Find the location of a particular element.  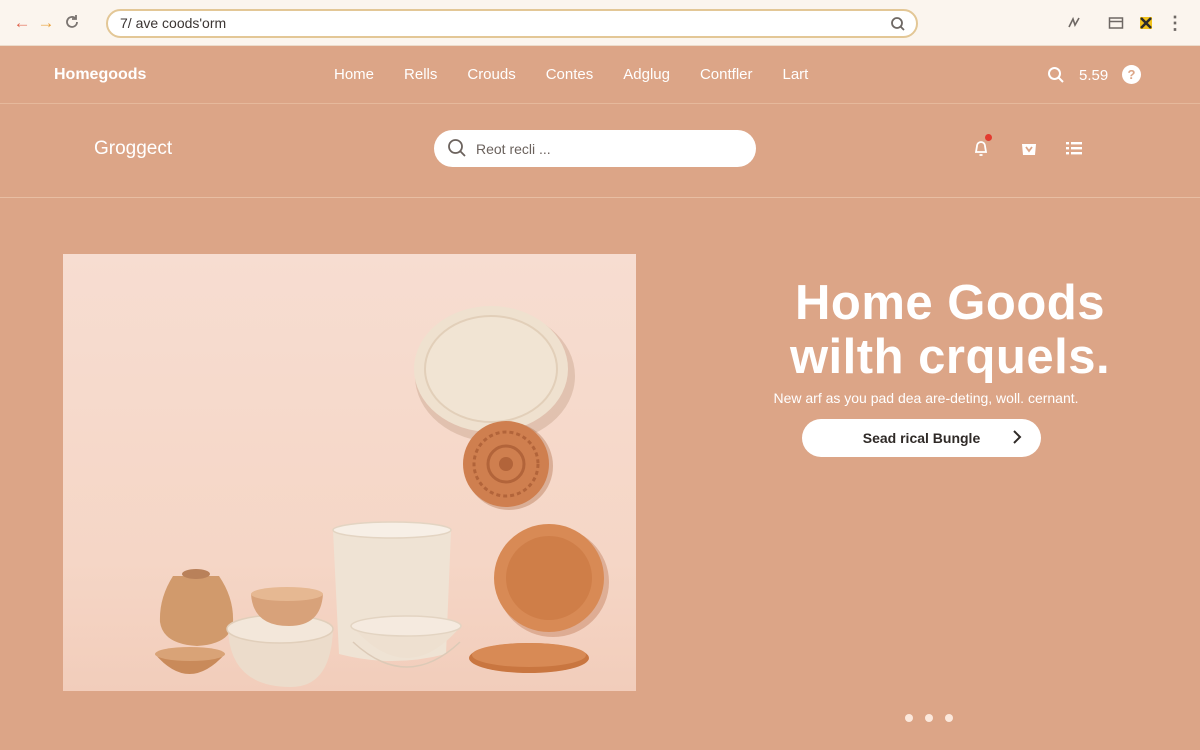

menu-item-lart: Lart is located at coordinates (796, 74).